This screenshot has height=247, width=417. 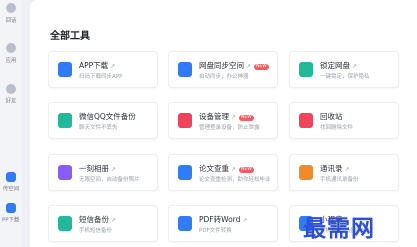 I want to click on sidebar: 回话 应用 好友 传空间 PP下载, so click(x=11, y=123).